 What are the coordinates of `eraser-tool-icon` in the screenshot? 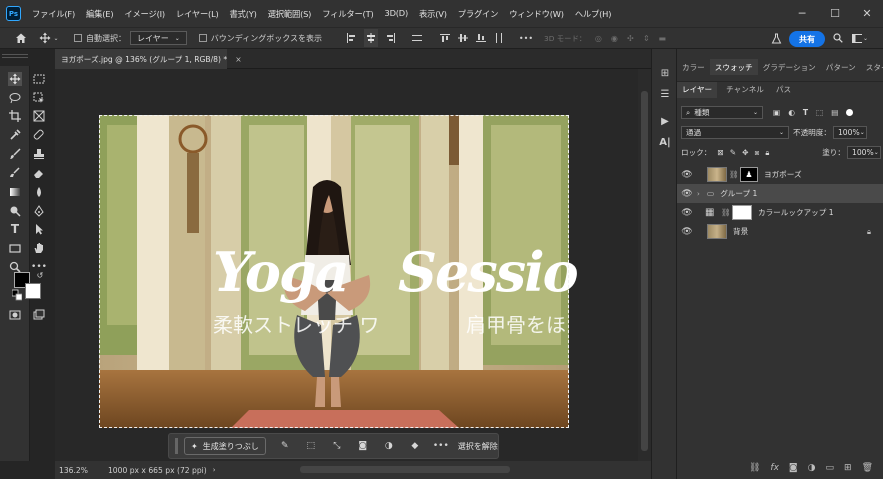 It's located at (39, 173).